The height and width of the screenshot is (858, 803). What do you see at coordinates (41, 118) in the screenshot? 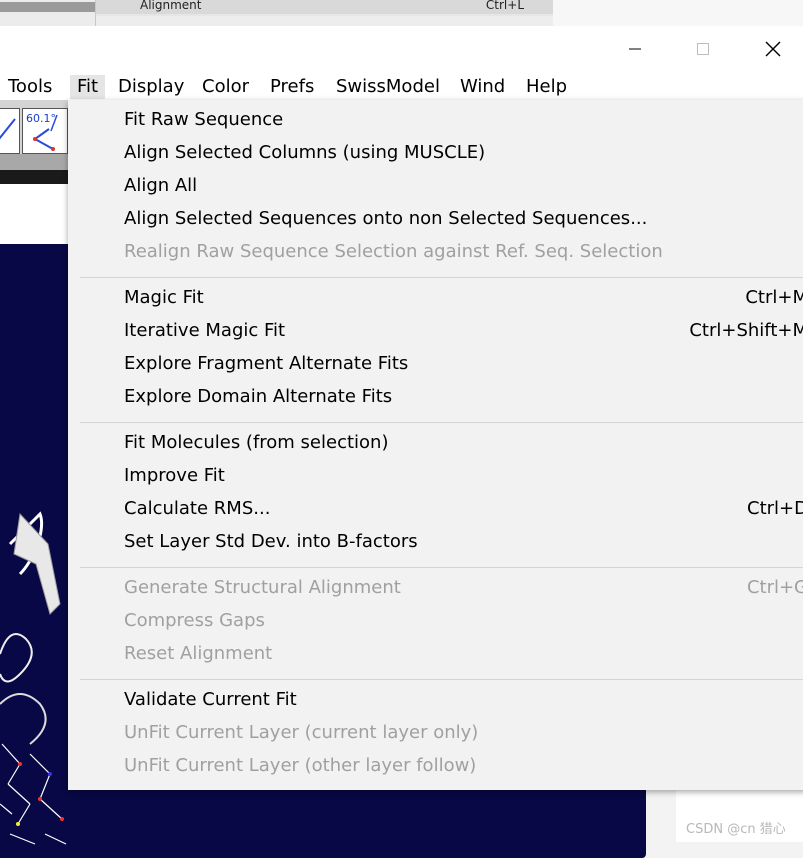
I see `angle-tool-label: 60.1°` at bounding box center [41, 118].